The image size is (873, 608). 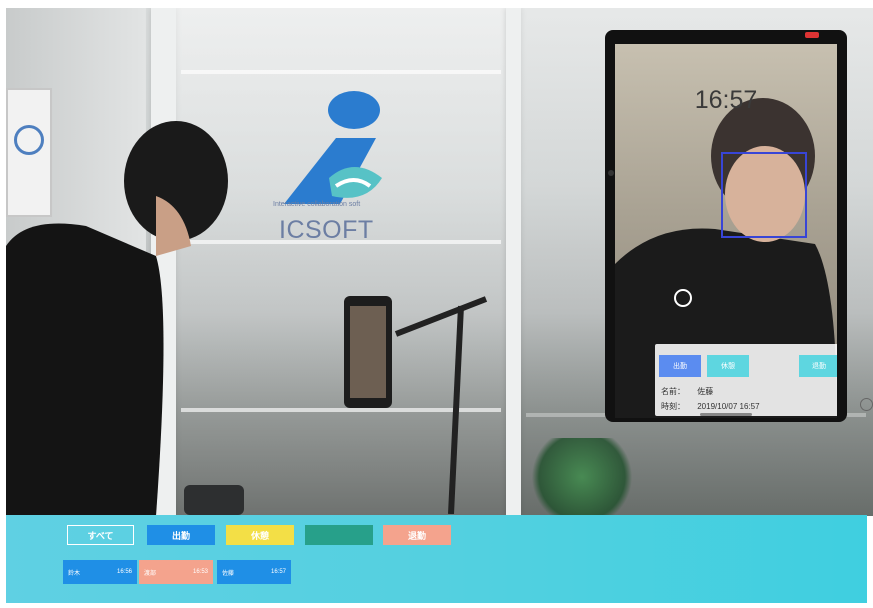 I want to click on face-detection-box, so click(x=764, y=195).